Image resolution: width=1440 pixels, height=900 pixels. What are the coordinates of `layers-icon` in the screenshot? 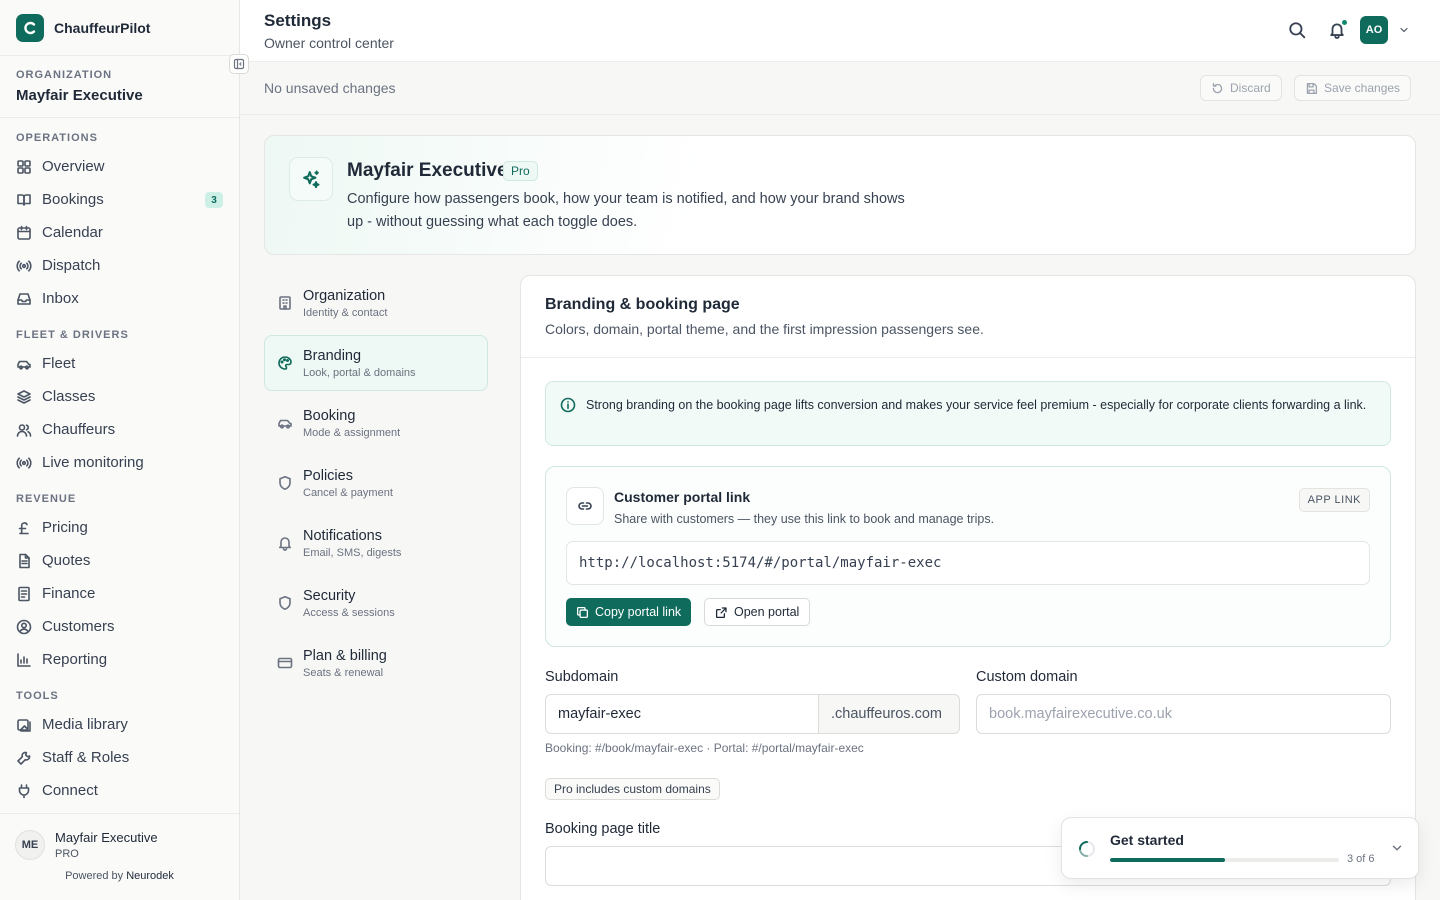 It's located at (24, 396).